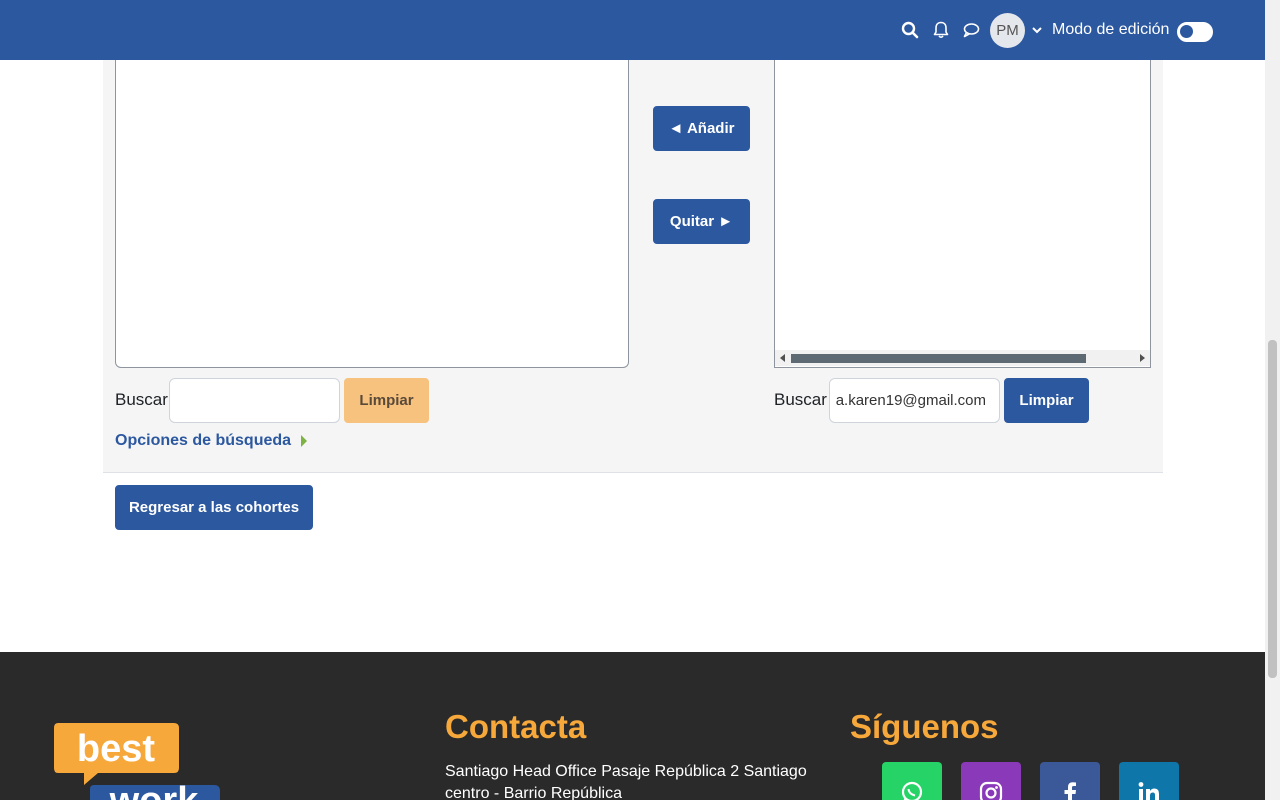  Describe the element at coordinates (962, 209) in the screenshot. I see `current-users-listbox` at that location.